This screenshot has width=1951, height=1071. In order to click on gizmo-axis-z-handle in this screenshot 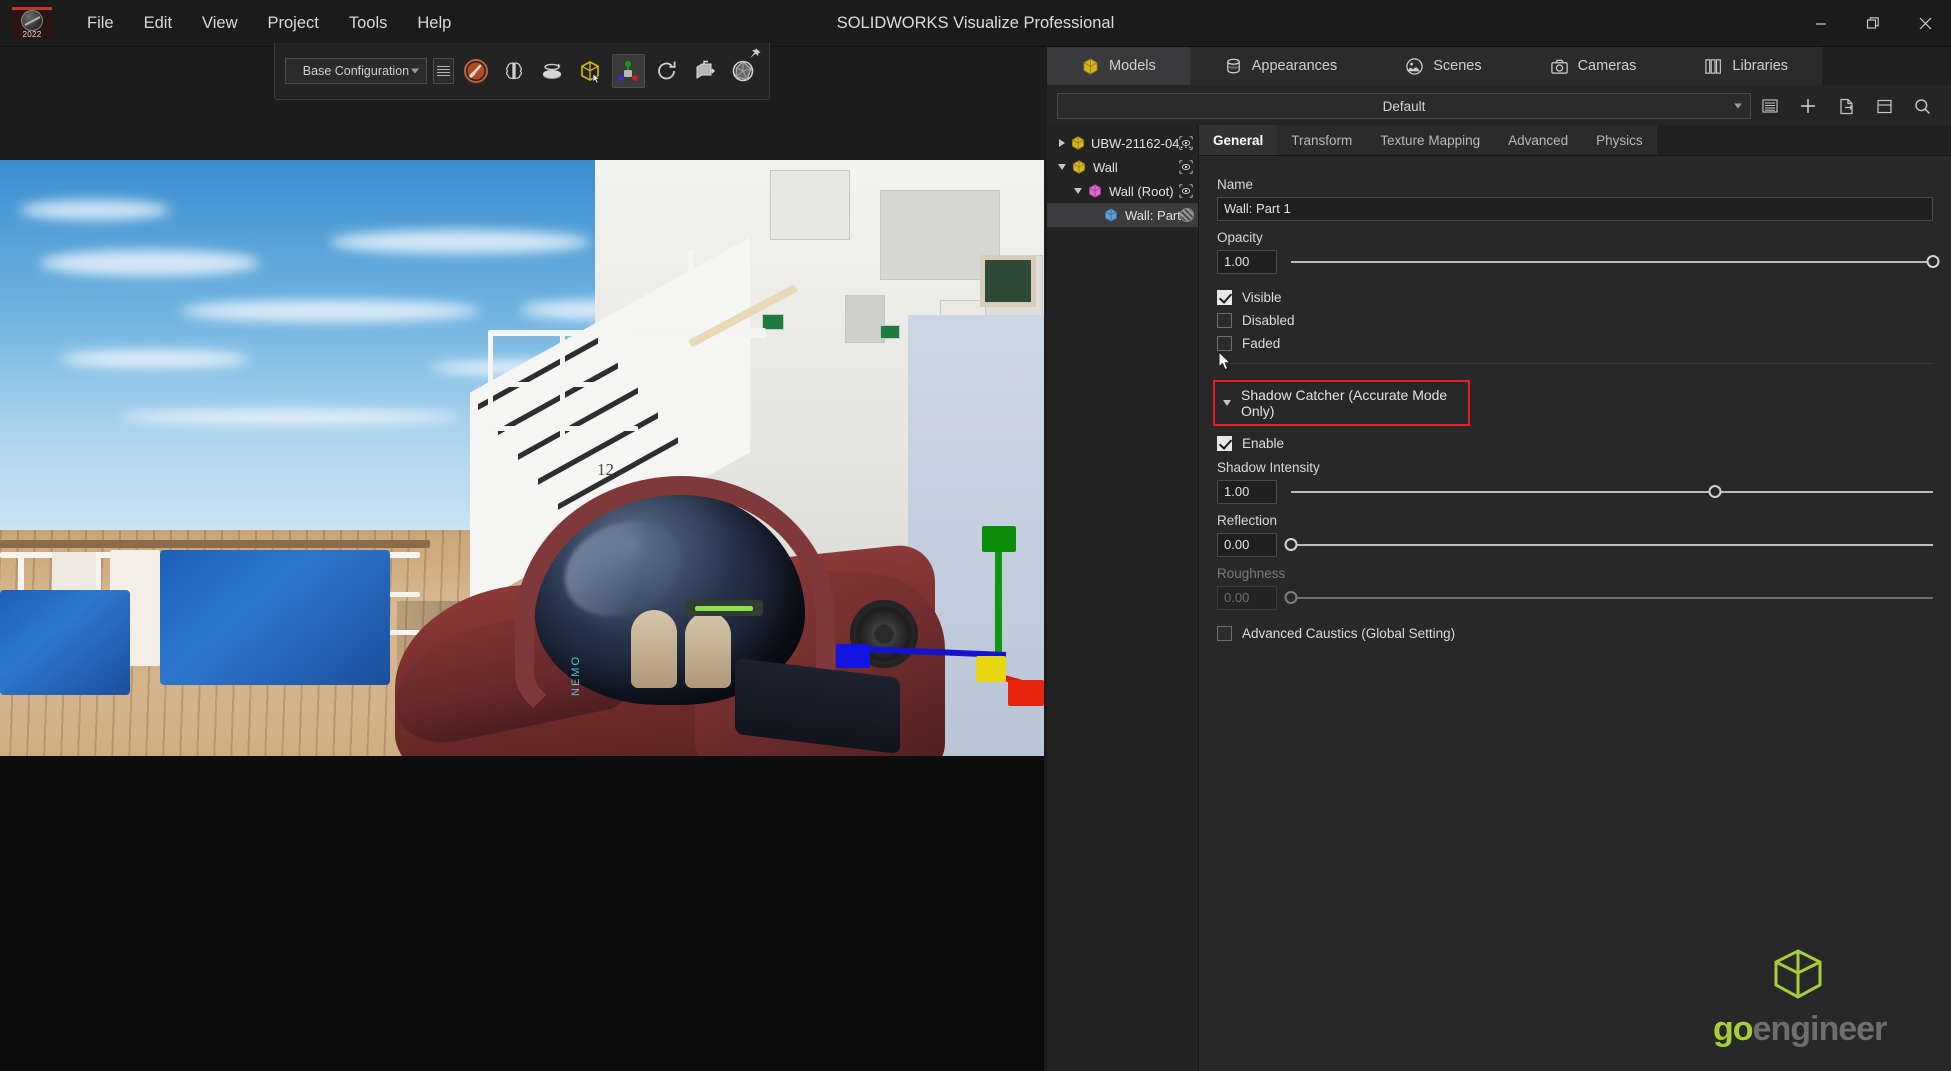, I will do `click(1026, 693)`.